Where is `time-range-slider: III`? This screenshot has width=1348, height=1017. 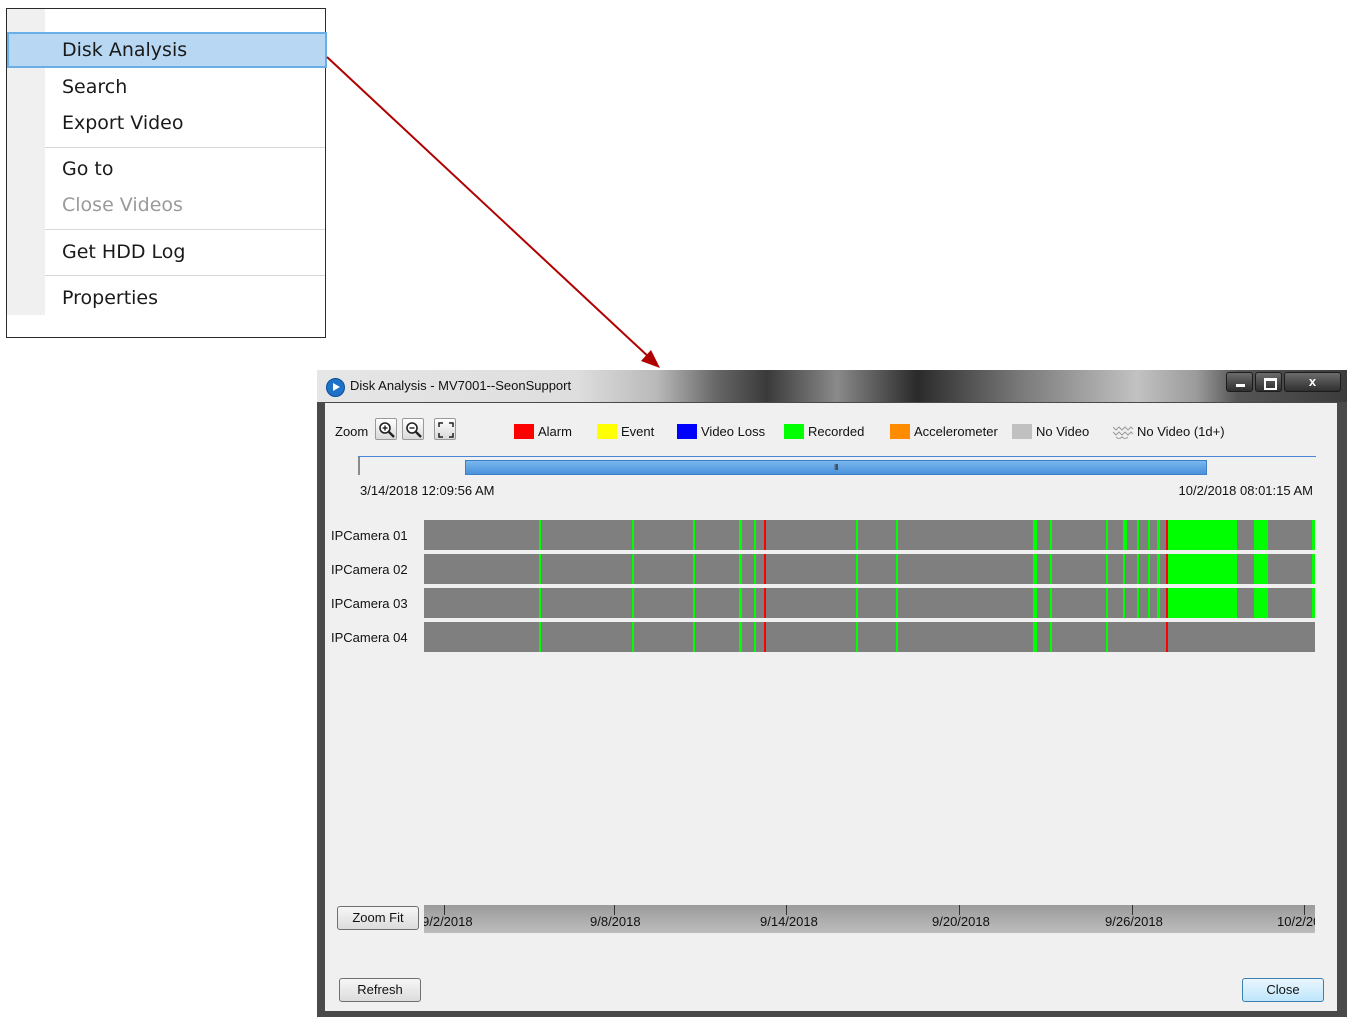
time-range-slider: III is located at coordinates (837, 465).